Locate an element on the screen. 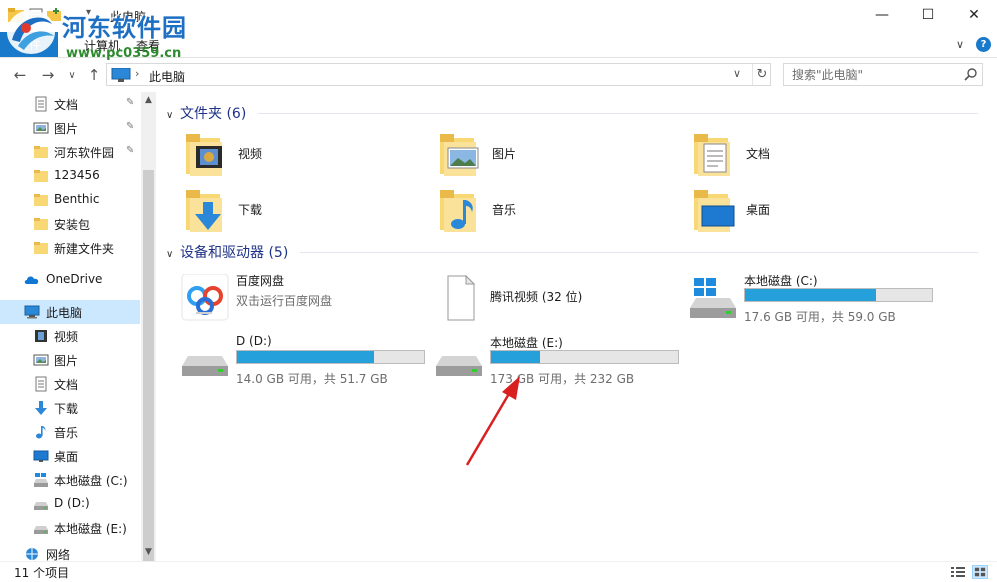 The height and width of the screenshot is (582, 997). sidebar-item-pc-4: 音乐 is located at coordinates (70, 432).